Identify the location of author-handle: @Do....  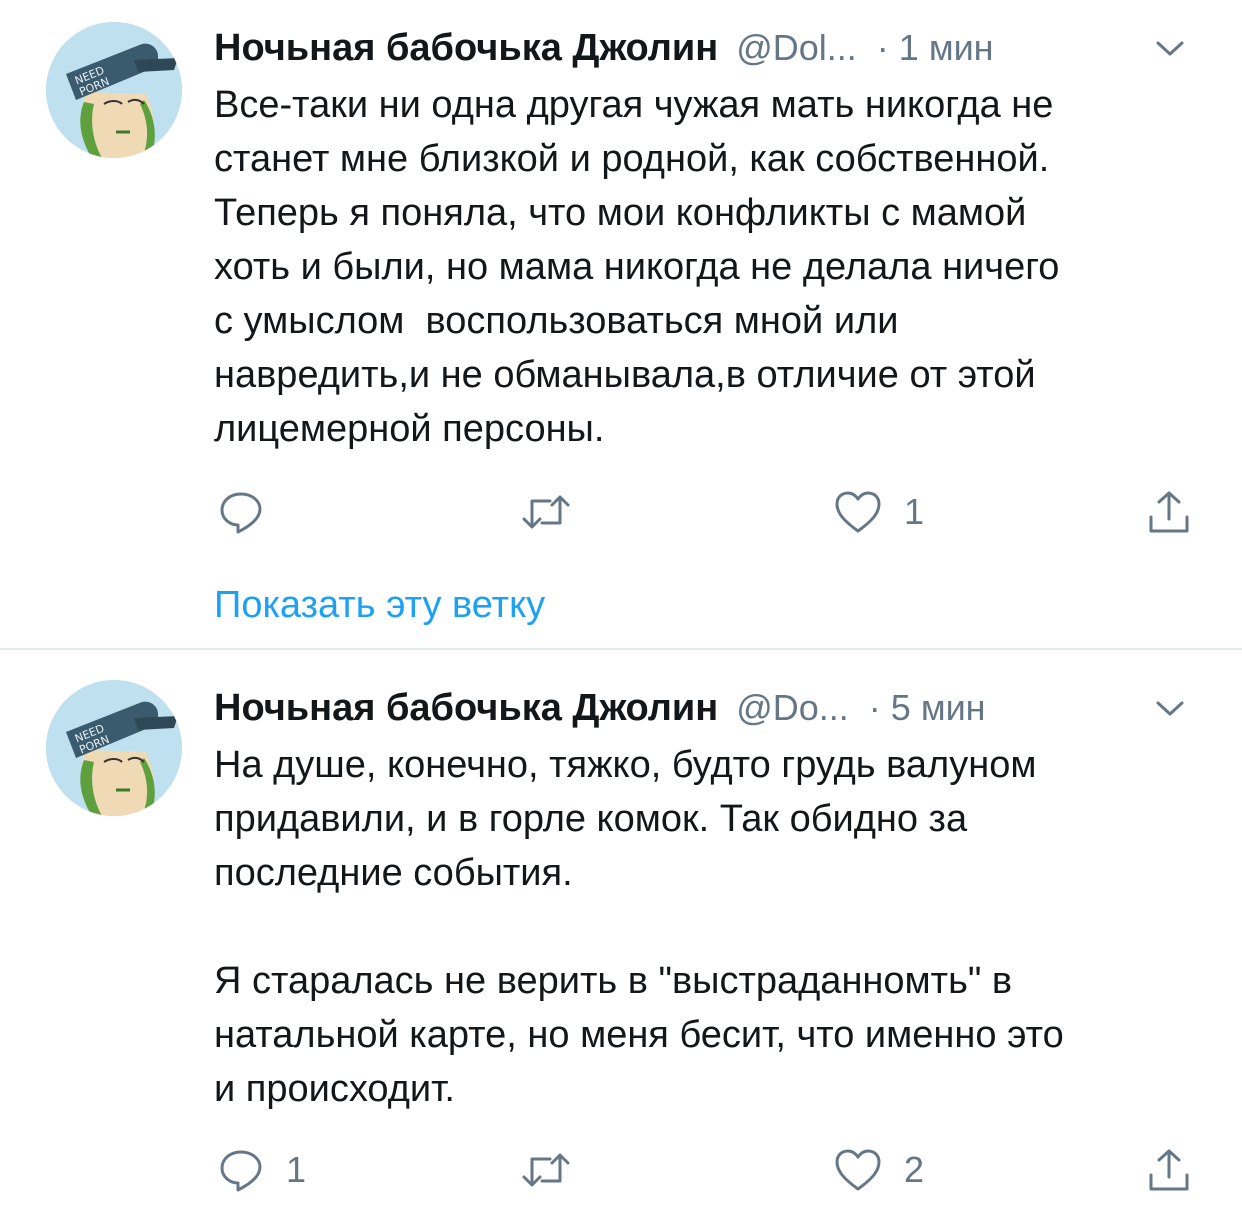
(792, 708).